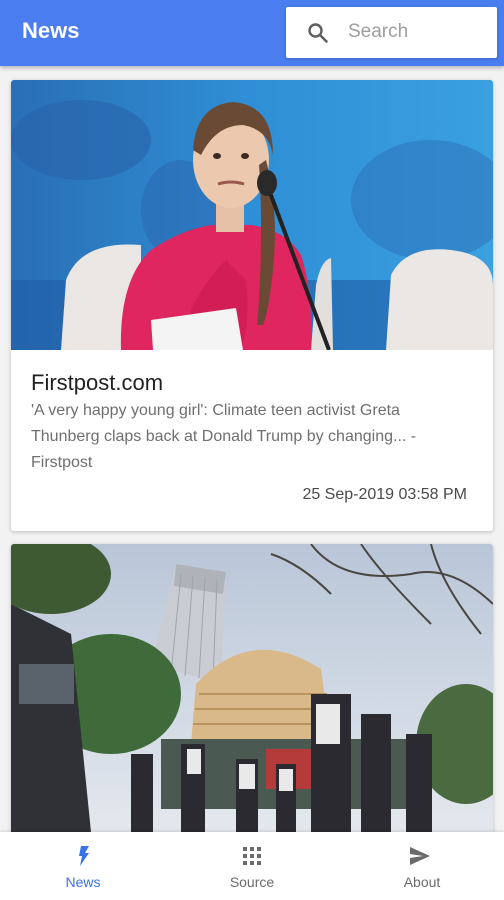 Image resolution: width=504 pixels, height=900 pixels. I want to click on search-input, so click(418, 32).